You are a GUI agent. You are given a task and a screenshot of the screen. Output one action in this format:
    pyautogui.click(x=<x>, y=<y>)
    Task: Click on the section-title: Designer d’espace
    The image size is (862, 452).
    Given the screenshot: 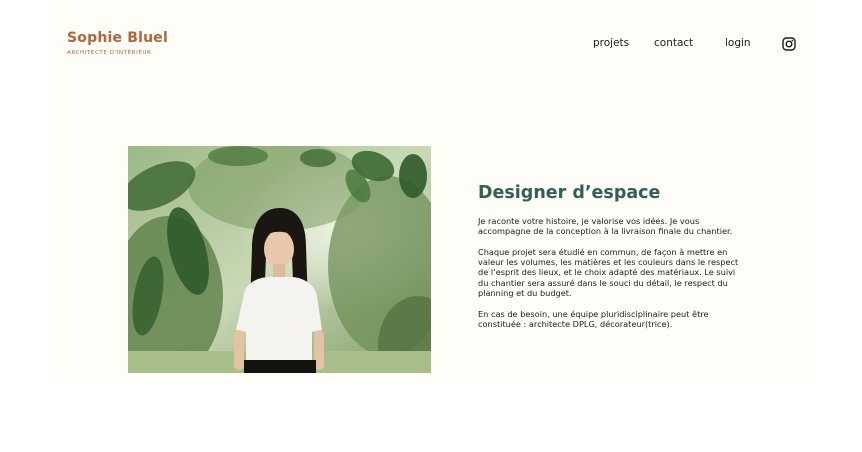 What is the action you would take?
    pyautogui.click(x=569, y=193)
    